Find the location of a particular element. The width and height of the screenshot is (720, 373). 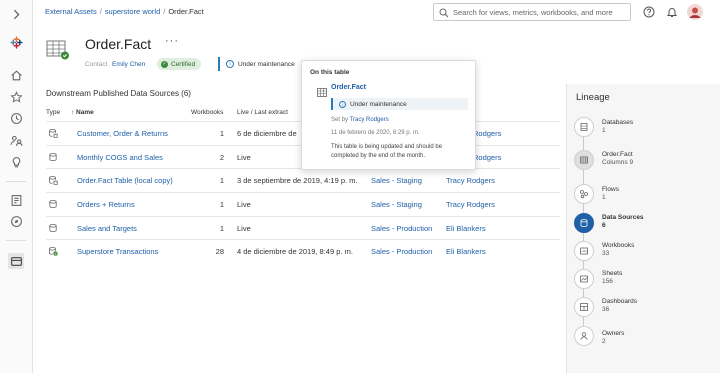

certified-badge: ✓ Certified is located at coordinates (179, 64).